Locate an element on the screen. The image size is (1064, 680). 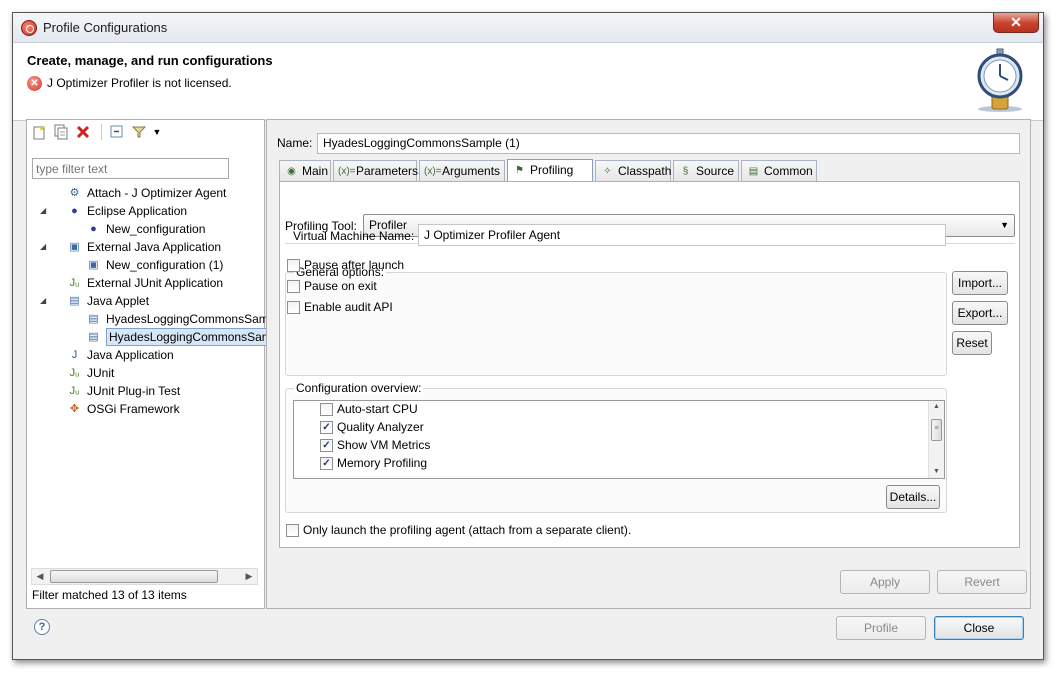
tree-item-label: OSGi Framework is located at coordinates (133, 409).